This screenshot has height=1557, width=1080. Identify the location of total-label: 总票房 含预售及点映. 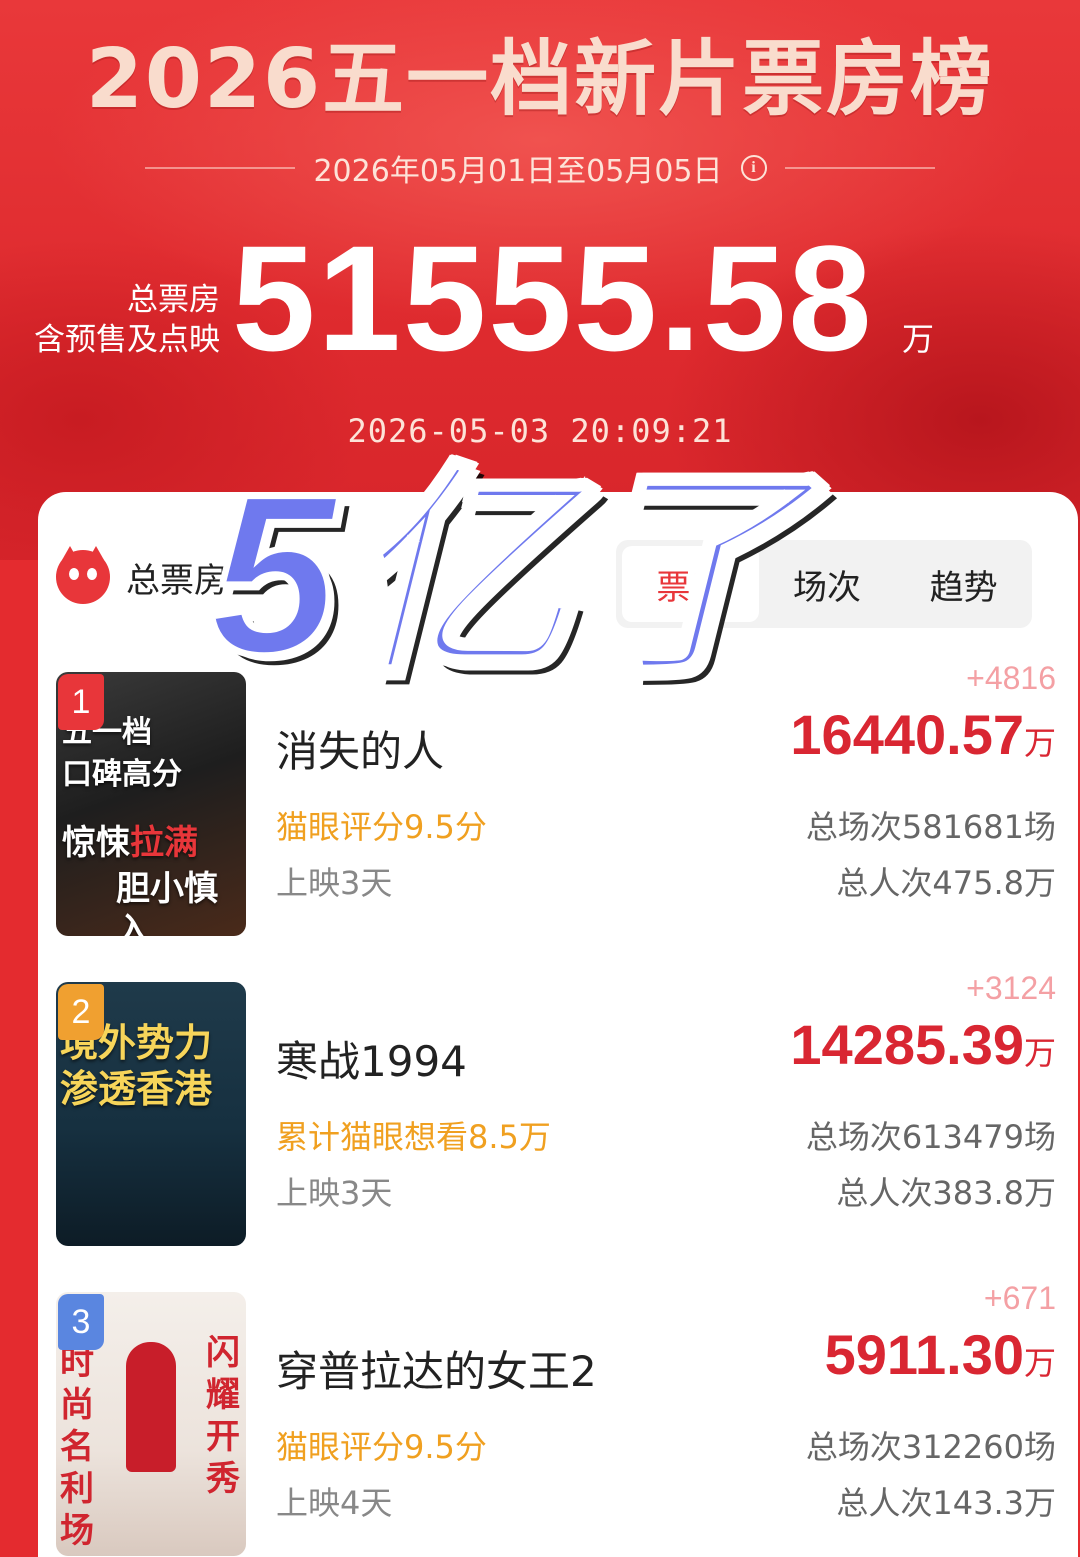
(110, 320).